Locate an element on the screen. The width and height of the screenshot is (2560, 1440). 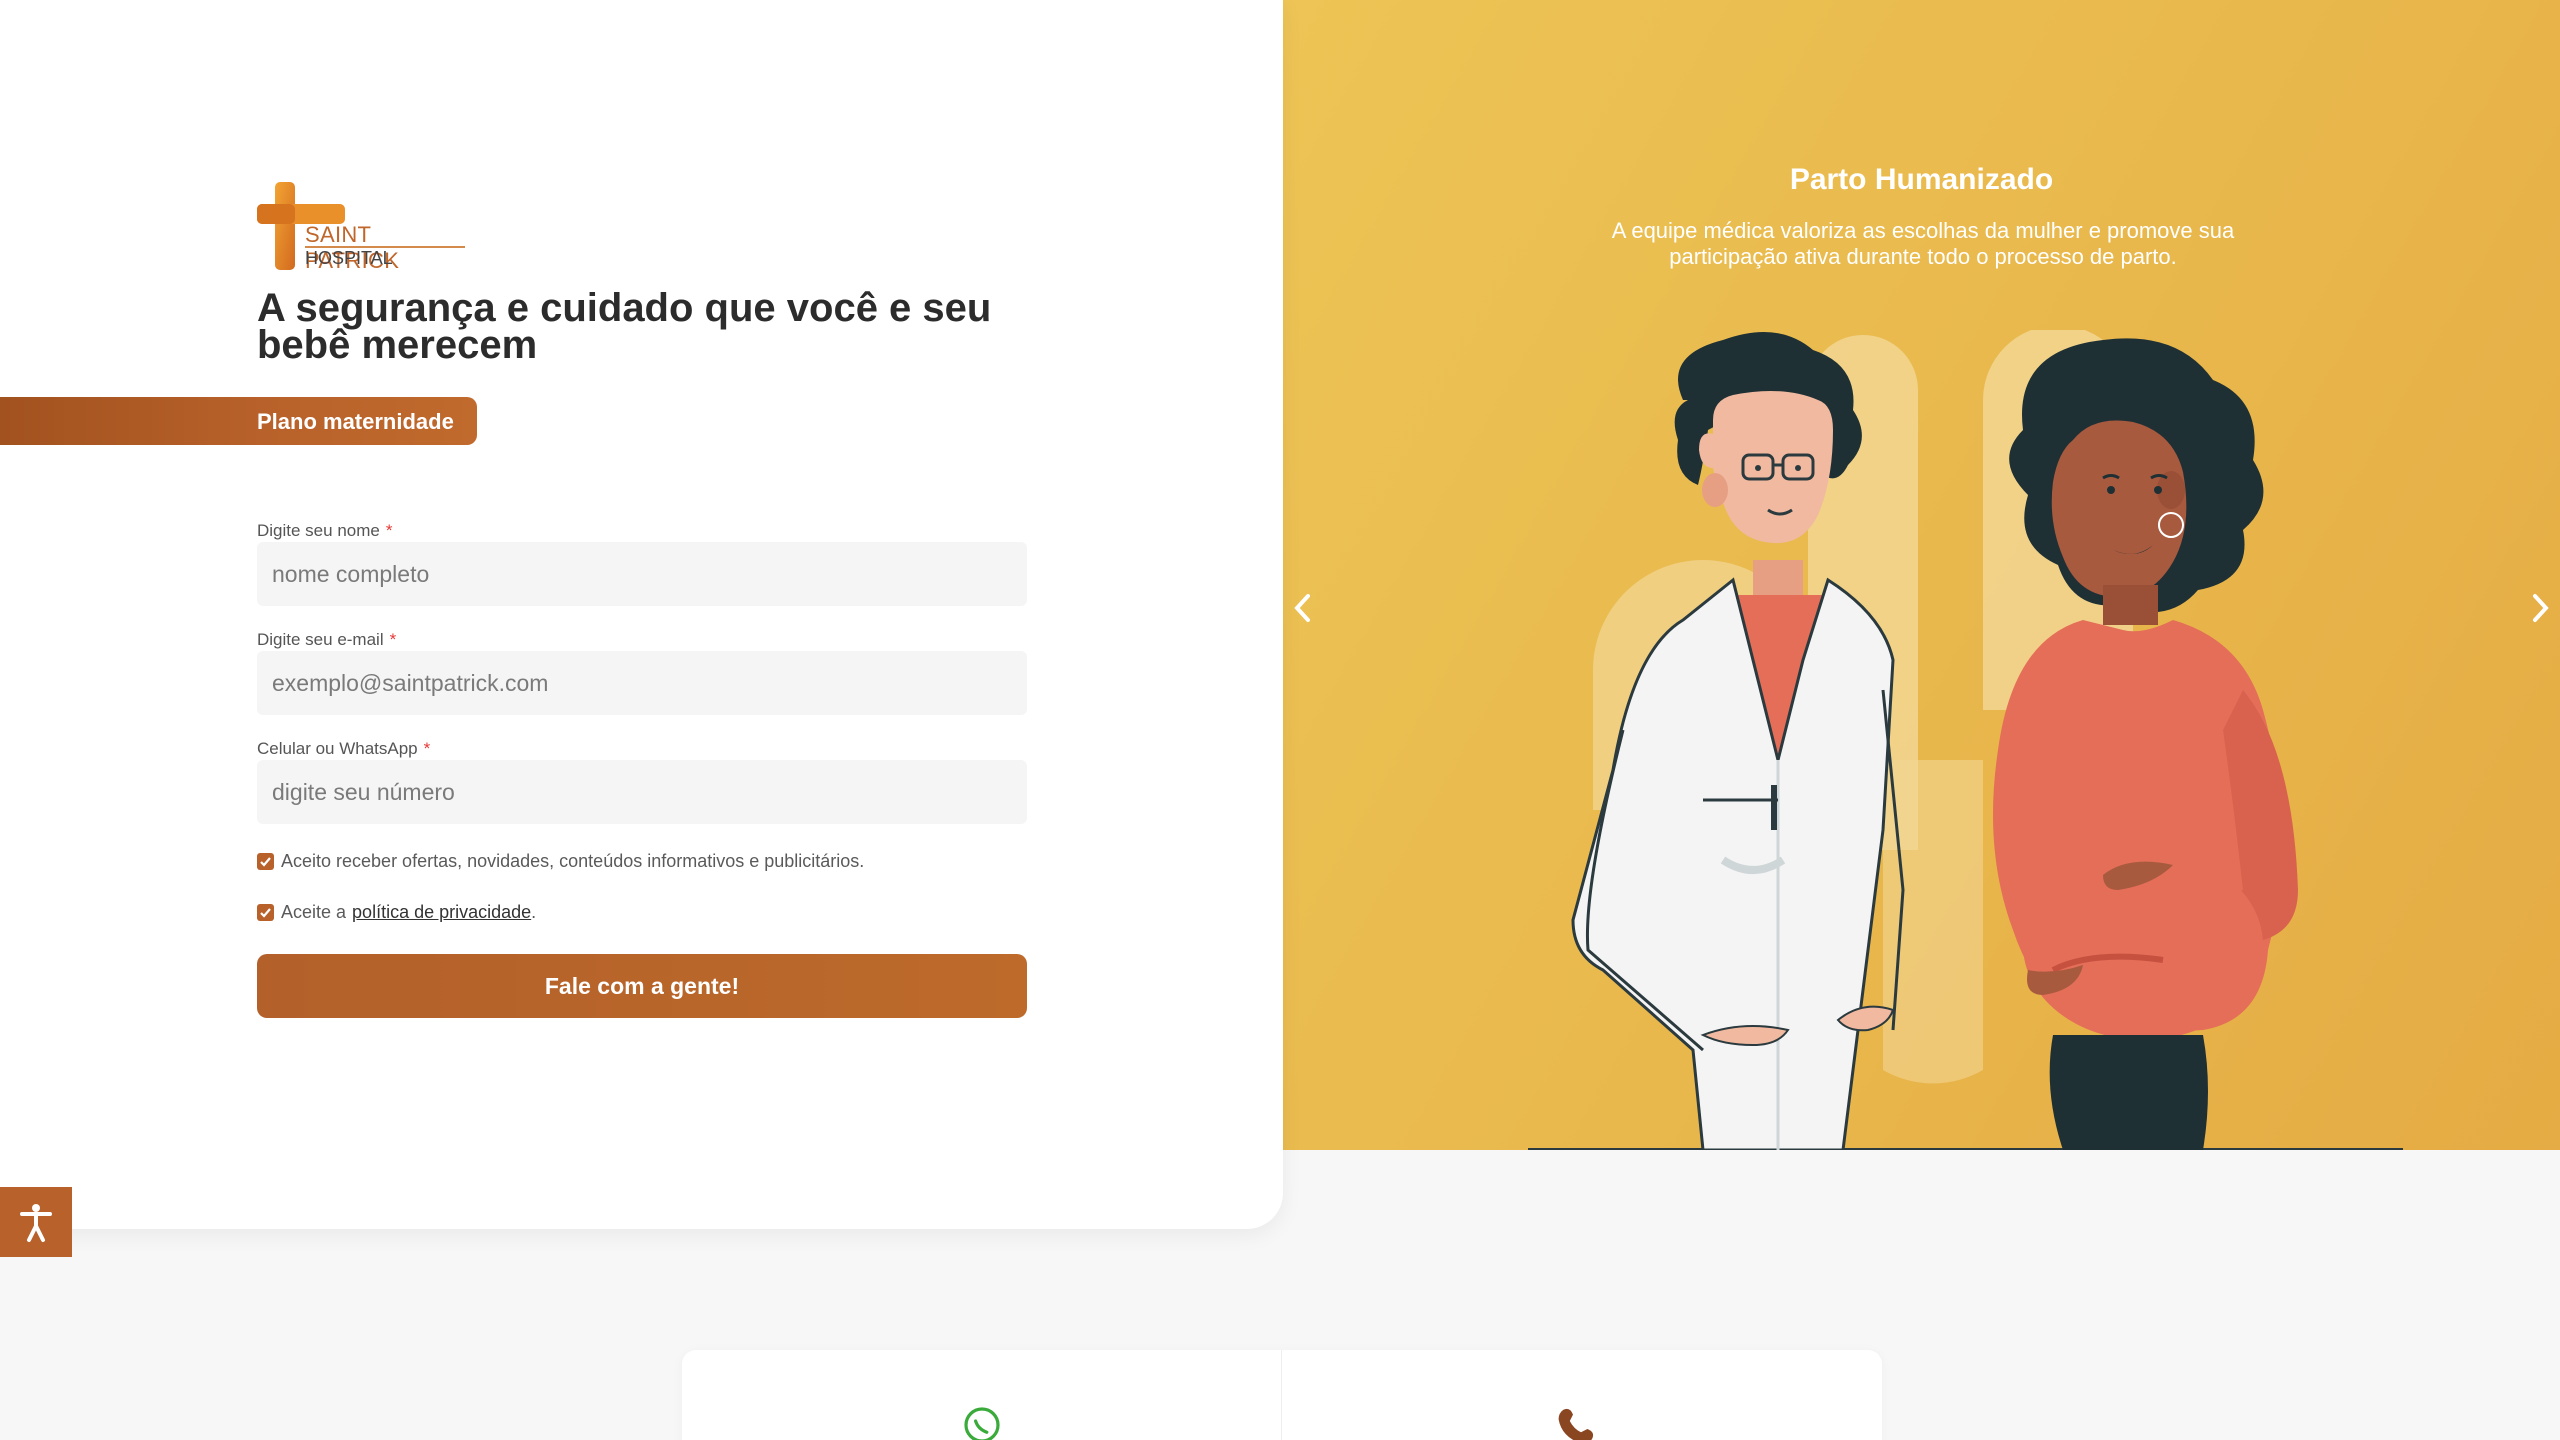
name-label: Digite seu nome * is located at coordinates (324, 531).